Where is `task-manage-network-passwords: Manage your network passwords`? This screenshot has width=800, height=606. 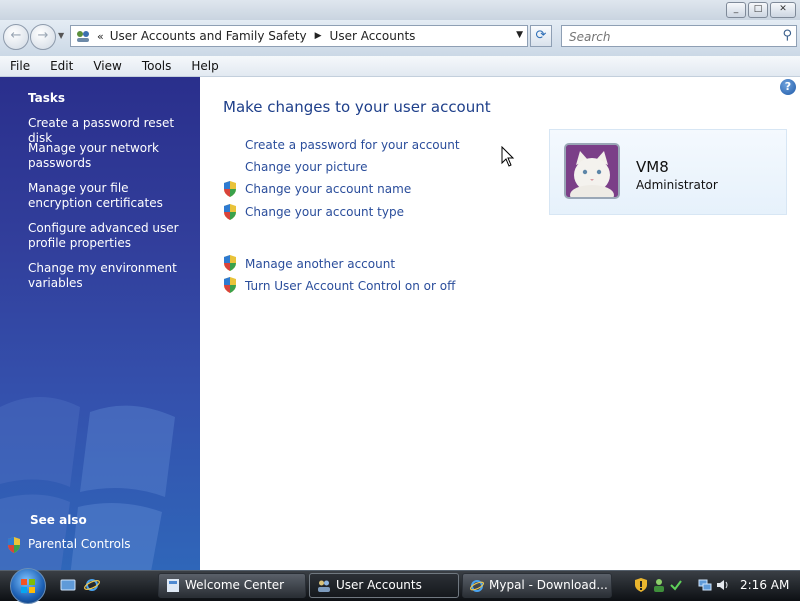 task-manage-network-passwords: Manage your network passwords is located at coordinates (108, 156).